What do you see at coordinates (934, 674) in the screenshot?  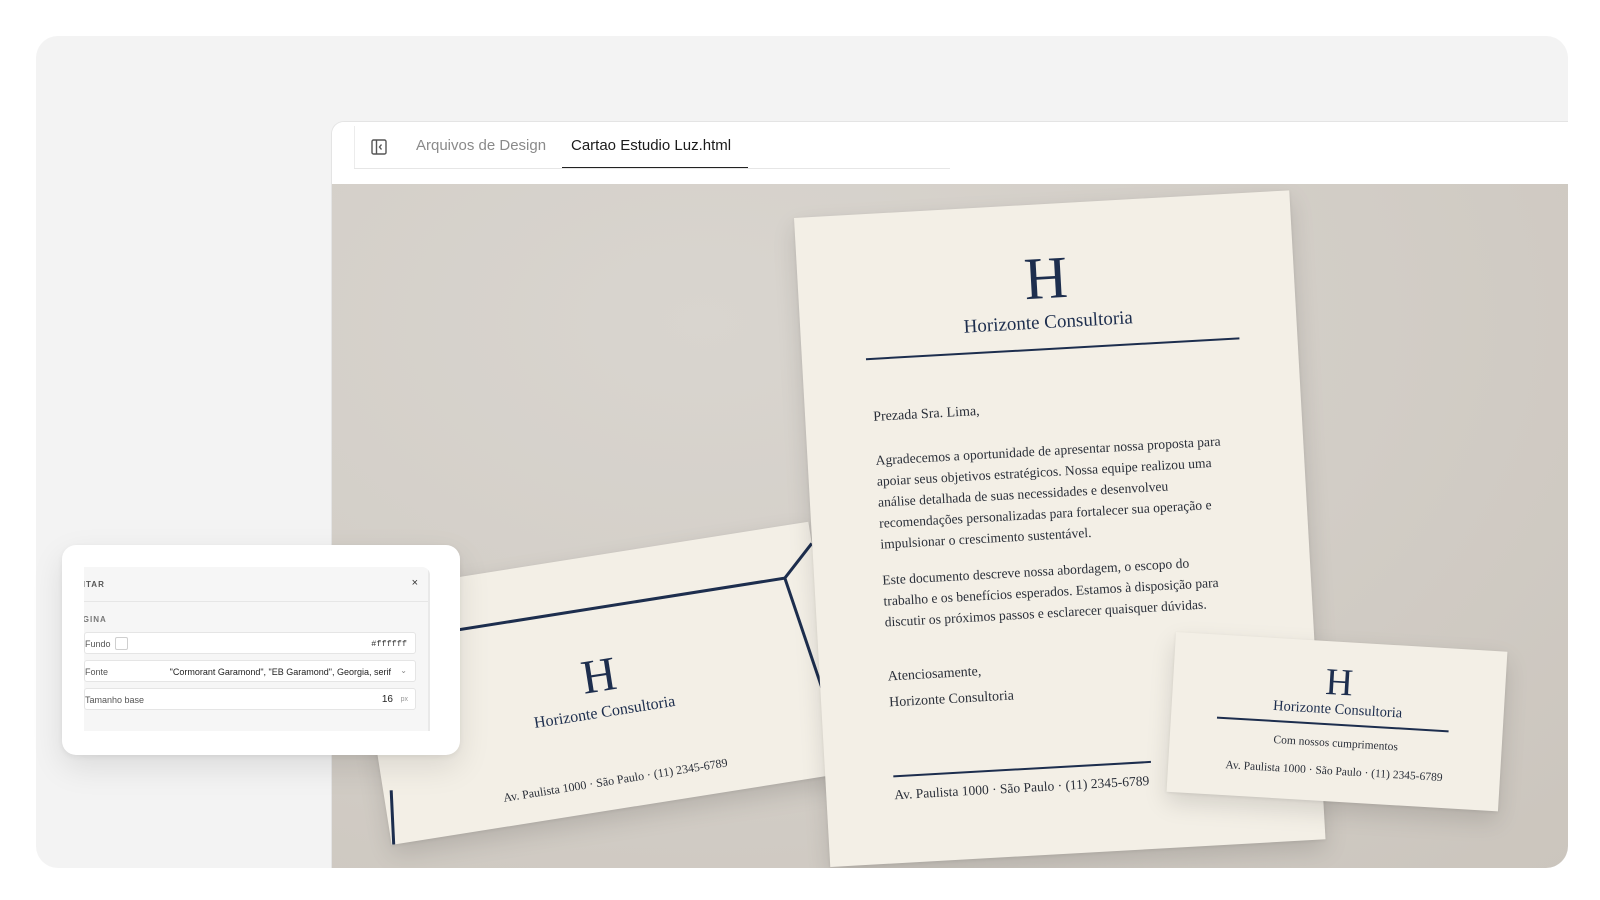 I see `letter-closing: Atenciosamente,` at bounding box center [934, 674].